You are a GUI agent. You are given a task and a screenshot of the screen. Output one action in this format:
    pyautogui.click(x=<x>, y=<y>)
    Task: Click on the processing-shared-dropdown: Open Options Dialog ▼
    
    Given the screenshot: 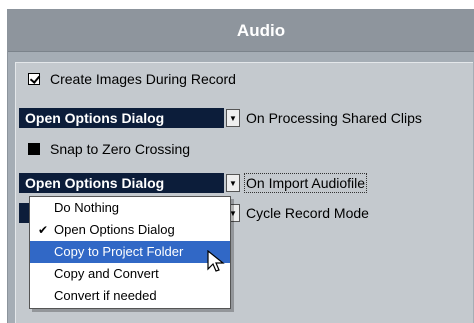 What is the action you would take?
    pyautogui.click(x=129, y=118)
    